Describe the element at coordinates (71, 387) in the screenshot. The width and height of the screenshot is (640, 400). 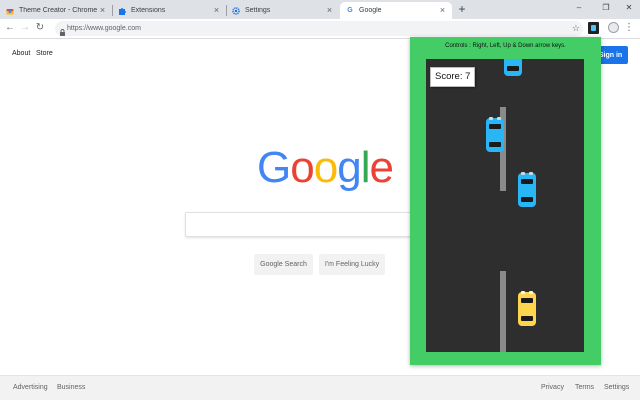
I see `business-link: Business` at that location.